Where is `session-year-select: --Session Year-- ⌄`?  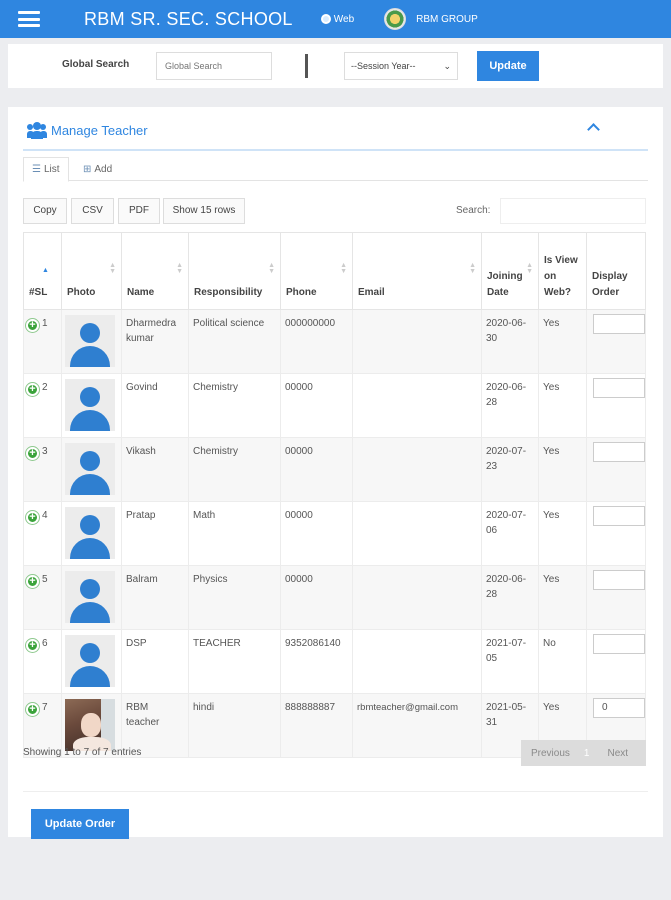
session-year-select: --Session Year-- ⌄ is located at coordinates (401, 66).